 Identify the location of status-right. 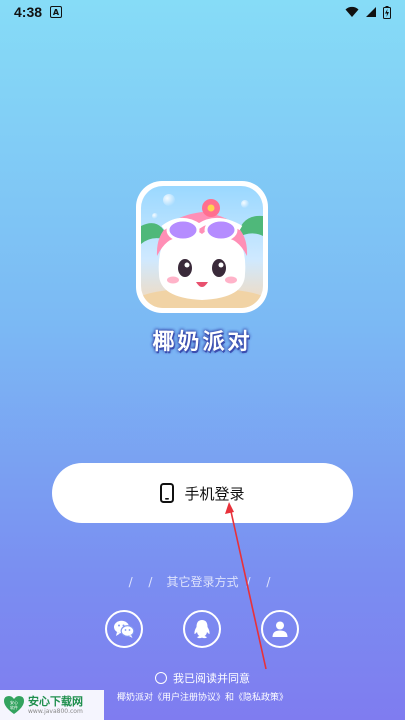
(368, 12).